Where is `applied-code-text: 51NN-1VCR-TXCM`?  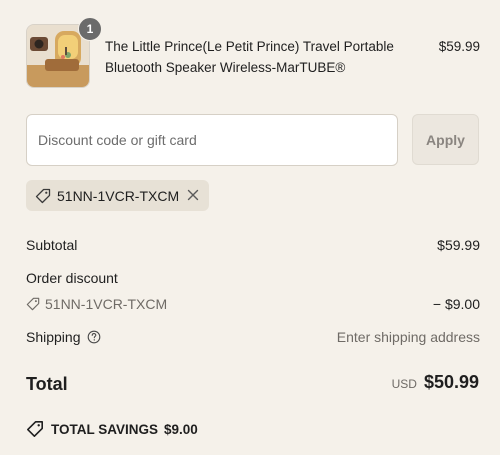 applied-code-text: 51NN-1VCR-TXCM is located at coordinates (118, 195).